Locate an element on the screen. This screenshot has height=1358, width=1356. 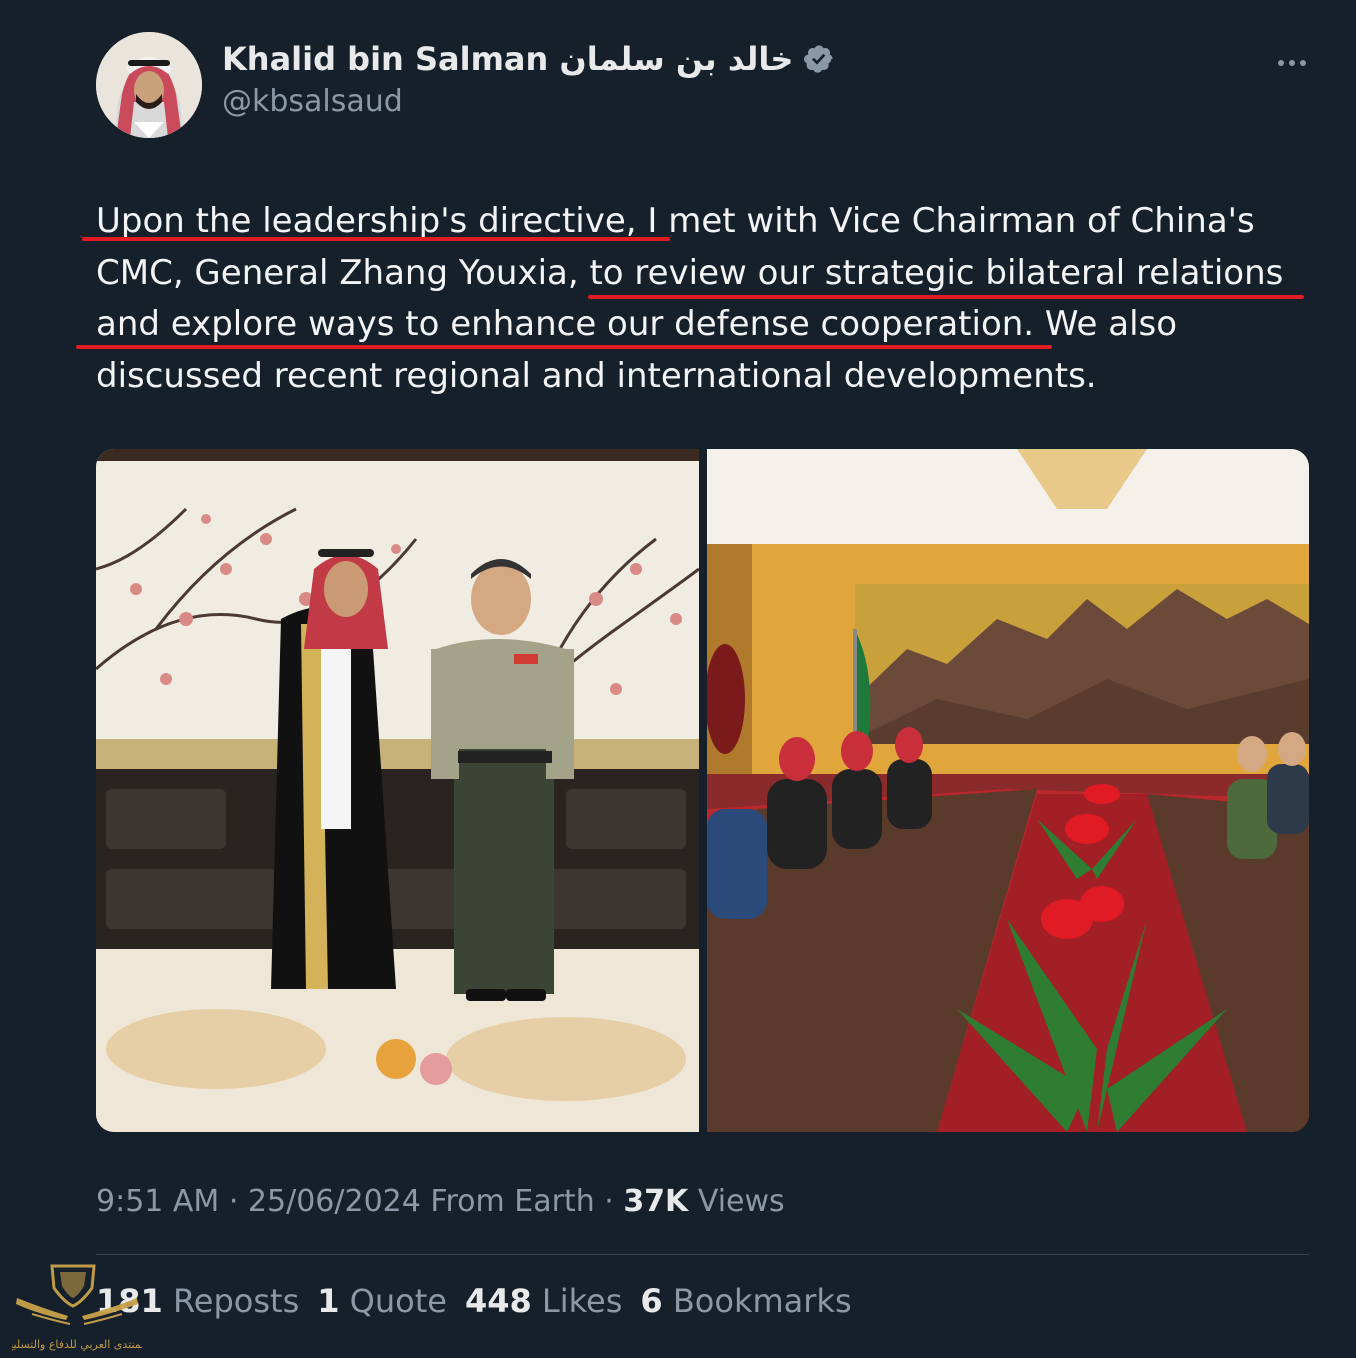
bookmarks-count: 6 is located at coordinates (651, 1301).